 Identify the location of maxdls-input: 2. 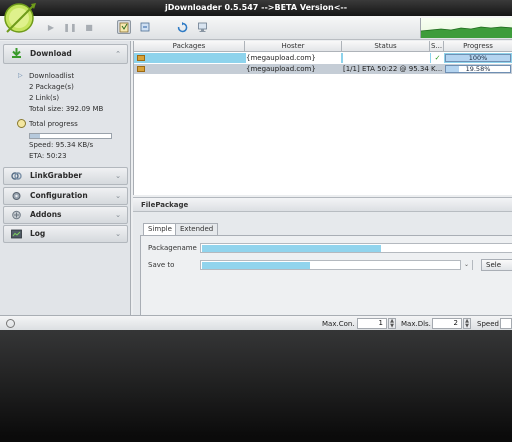
(447, 323).